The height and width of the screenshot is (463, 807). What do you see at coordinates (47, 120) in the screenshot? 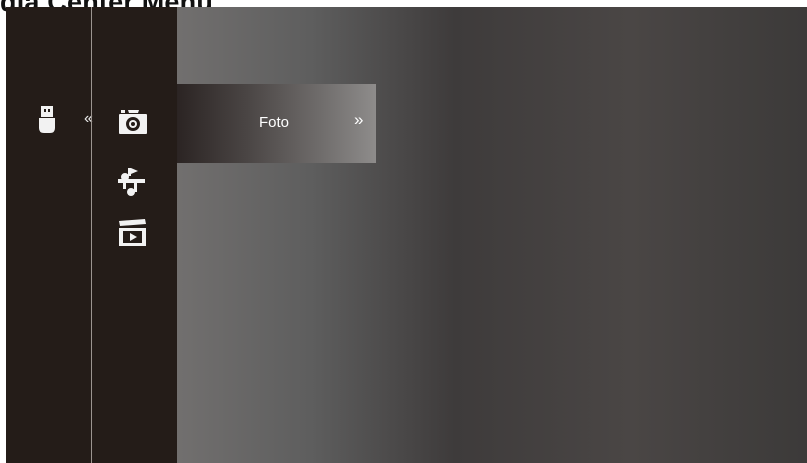
I see `usb-drive-icon` at bounding box center [47, 120].